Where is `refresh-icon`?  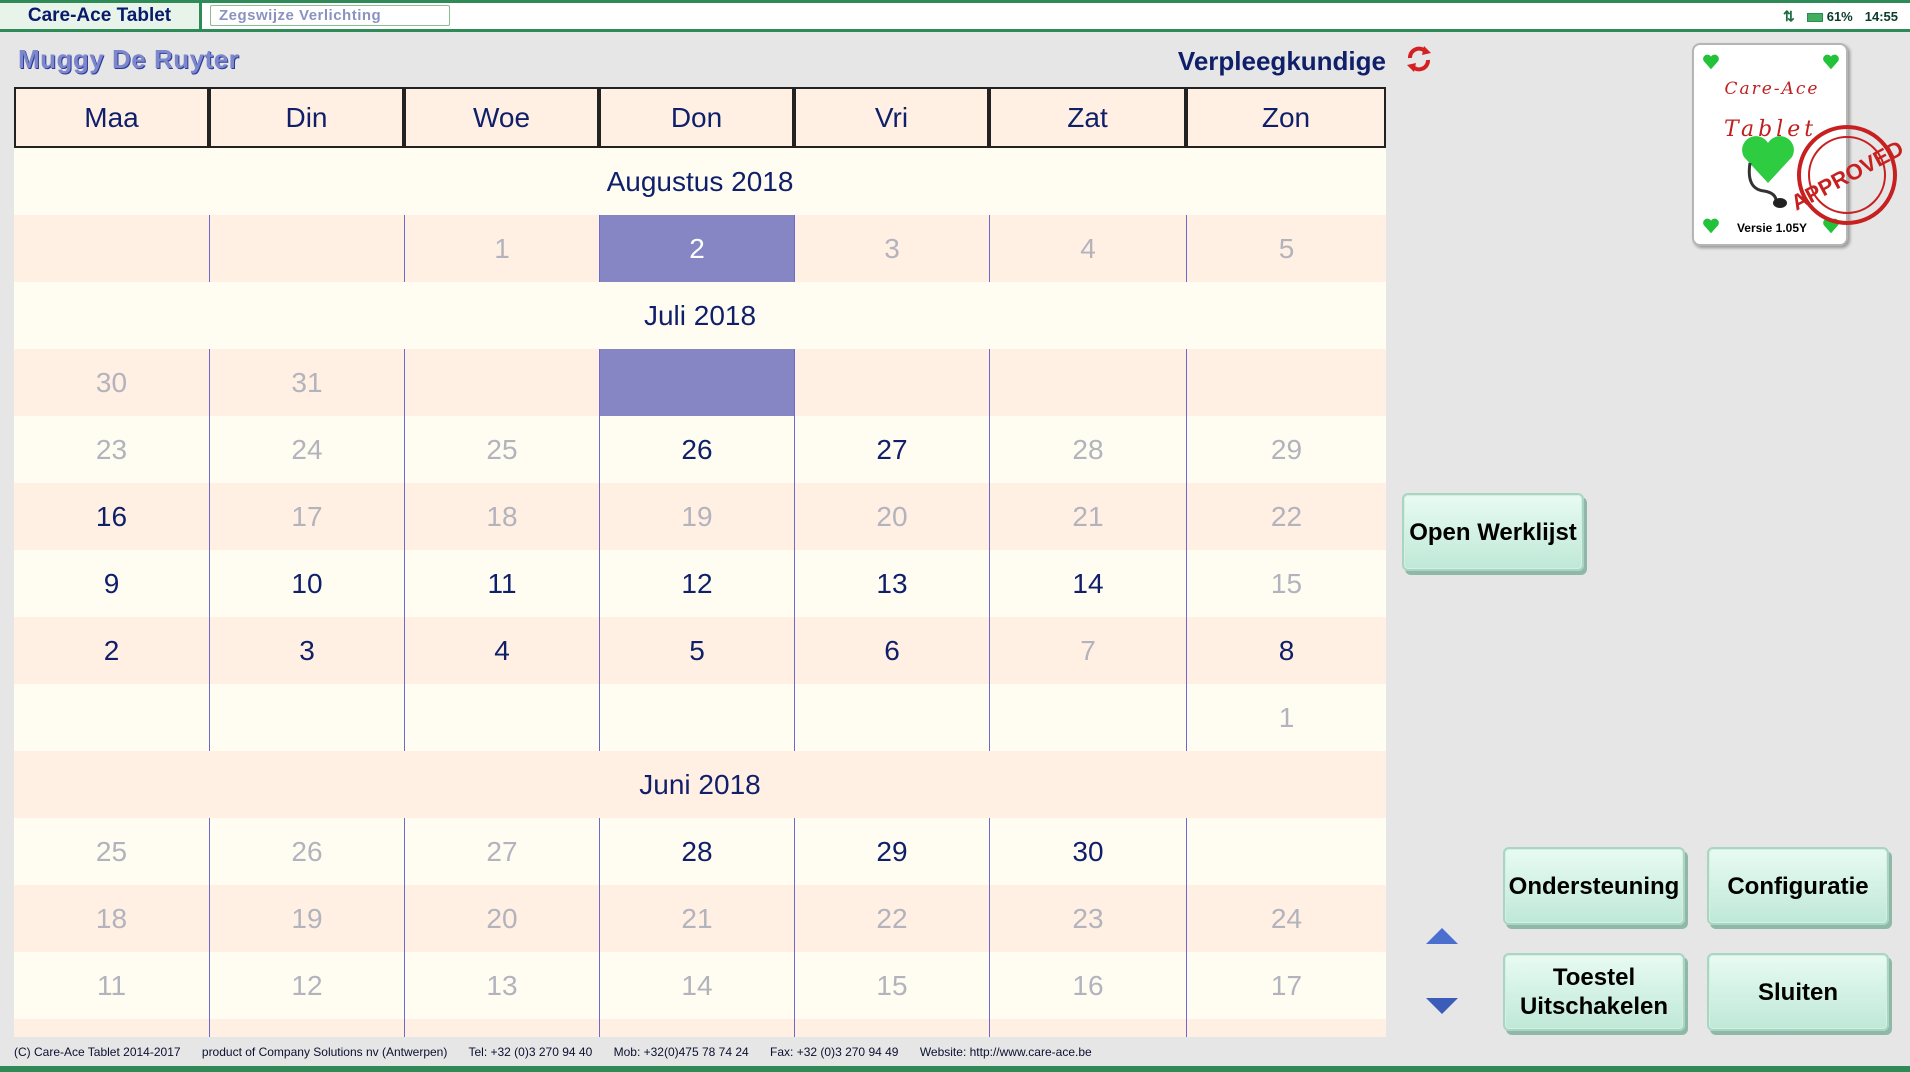 refresh-icon is located at coordinates (1419, 59).